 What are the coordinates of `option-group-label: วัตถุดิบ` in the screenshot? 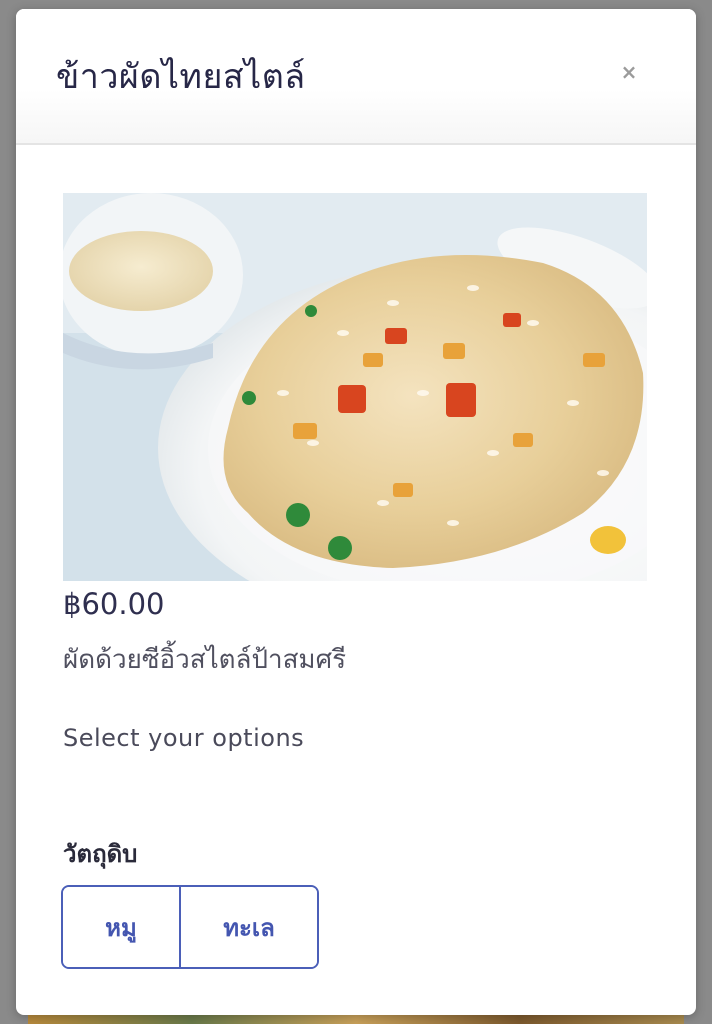 It's located at (100, 854).